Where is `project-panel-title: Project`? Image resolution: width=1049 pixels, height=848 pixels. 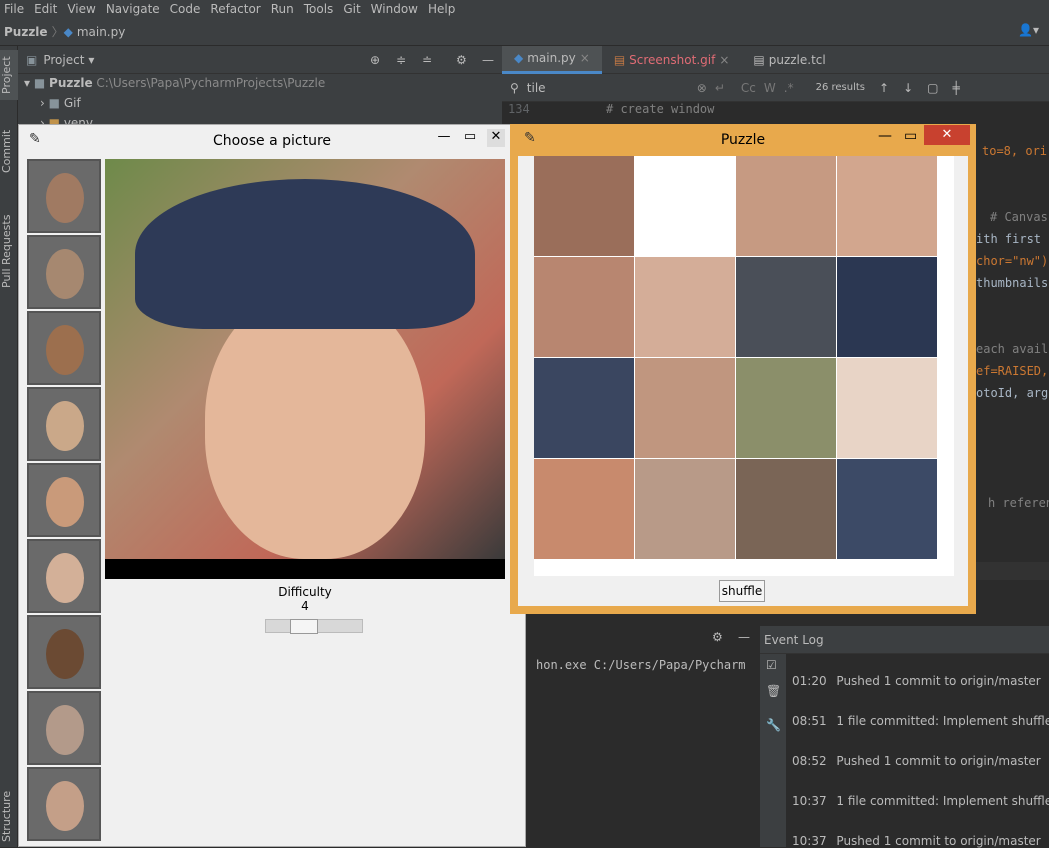 project-panel-title: Project is located at coordinates (63, 60).